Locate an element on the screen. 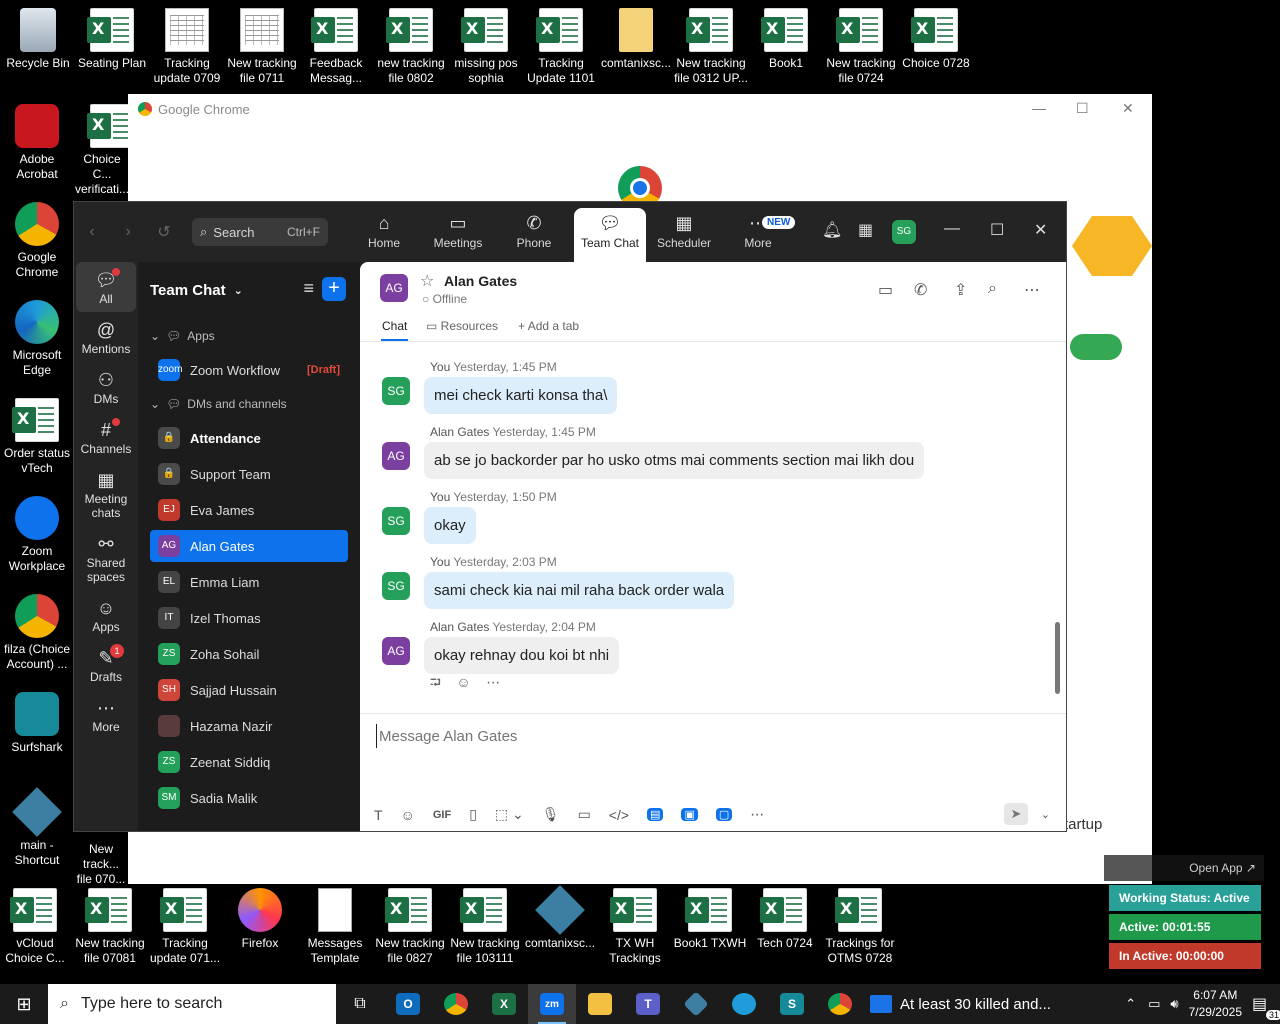  message-bubble: mei check karti konsa tha\ is located at coordinates (521, 395).